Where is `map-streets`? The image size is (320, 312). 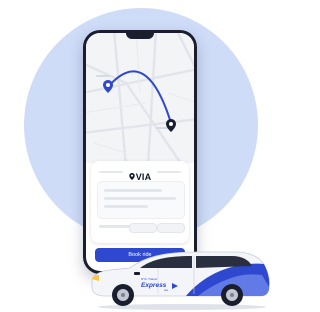
map-streets is located at coordinates (140, 98).